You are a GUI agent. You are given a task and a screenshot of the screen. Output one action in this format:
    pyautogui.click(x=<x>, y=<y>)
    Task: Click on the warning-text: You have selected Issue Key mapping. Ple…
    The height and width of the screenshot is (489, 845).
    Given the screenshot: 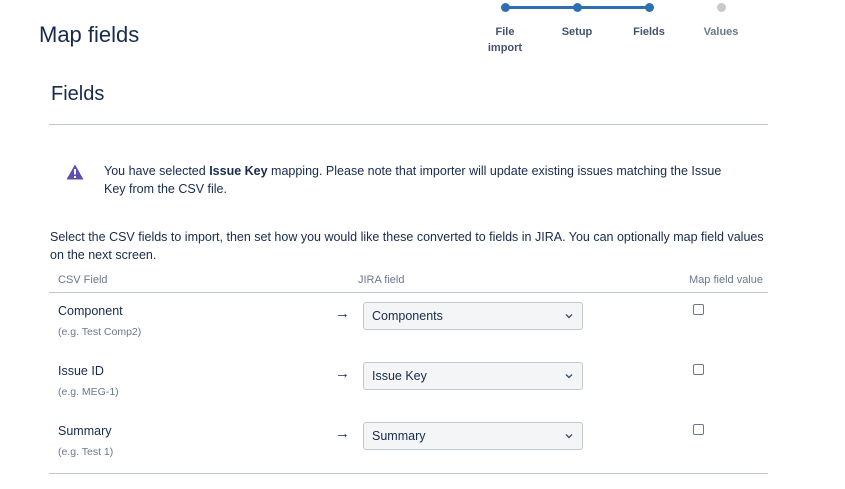 What is the action you would take?
    pyautogui.click(x=413, y=180)
    